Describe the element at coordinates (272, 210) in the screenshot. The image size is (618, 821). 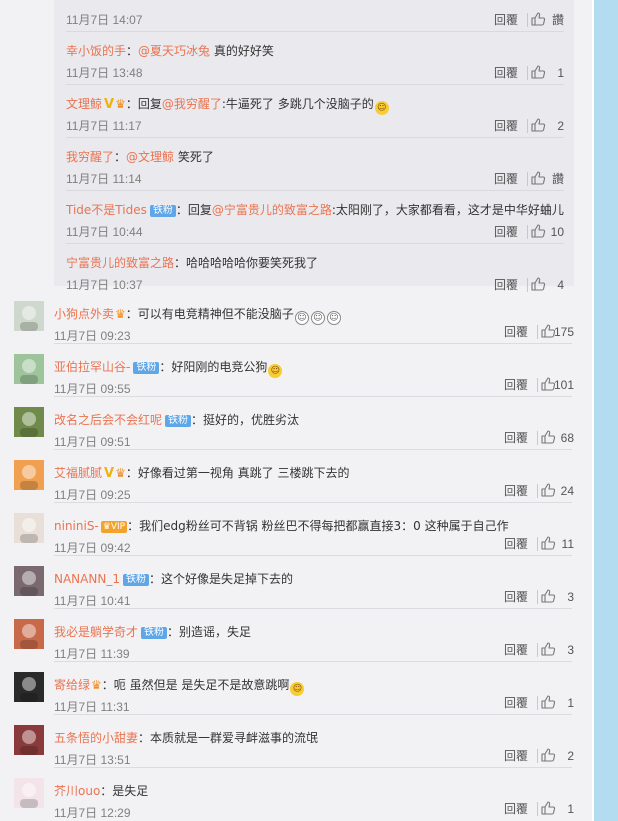
I see `mention-link: @宁富贵儿的致富之路` at that location.